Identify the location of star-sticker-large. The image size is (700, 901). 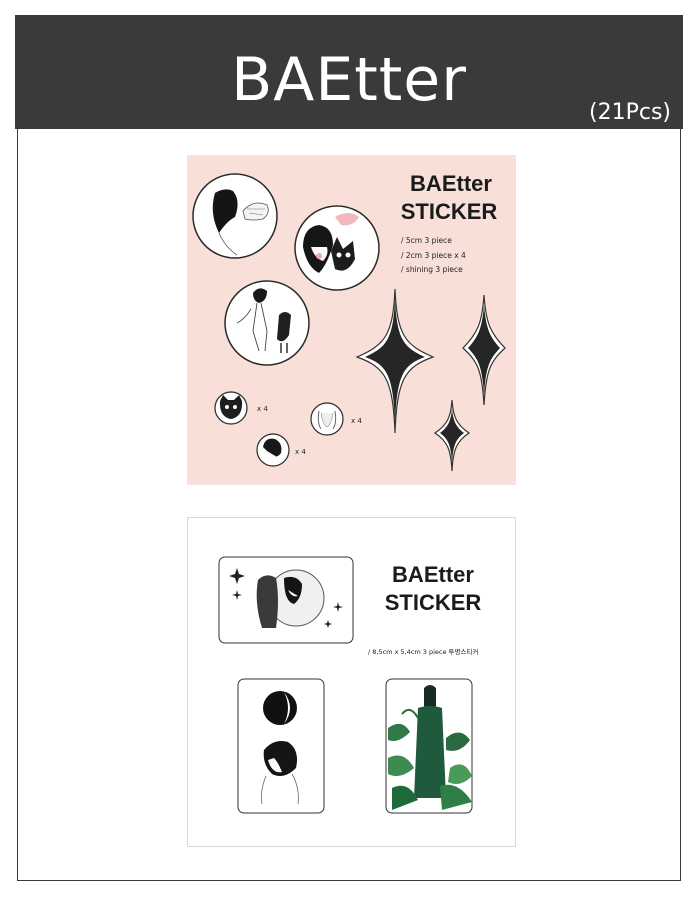
(395, 361).